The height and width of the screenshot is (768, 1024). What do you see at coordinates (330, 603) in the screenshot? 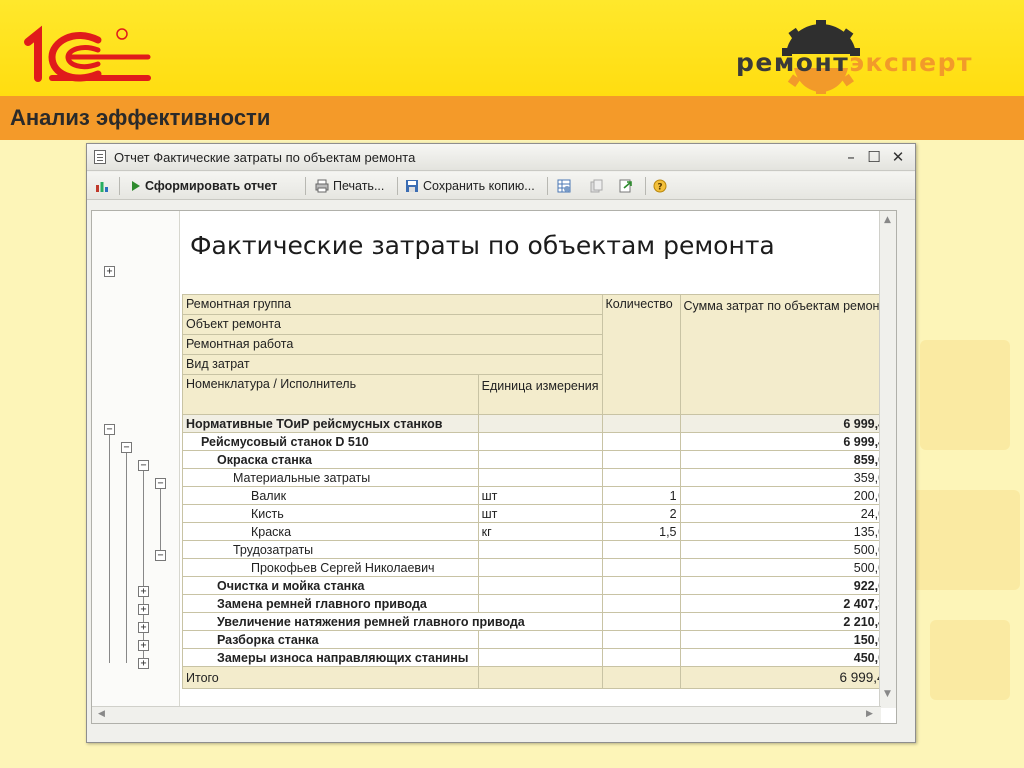
I see `row-name: Замена ремней главного привода` at bounding box center [330, 603].